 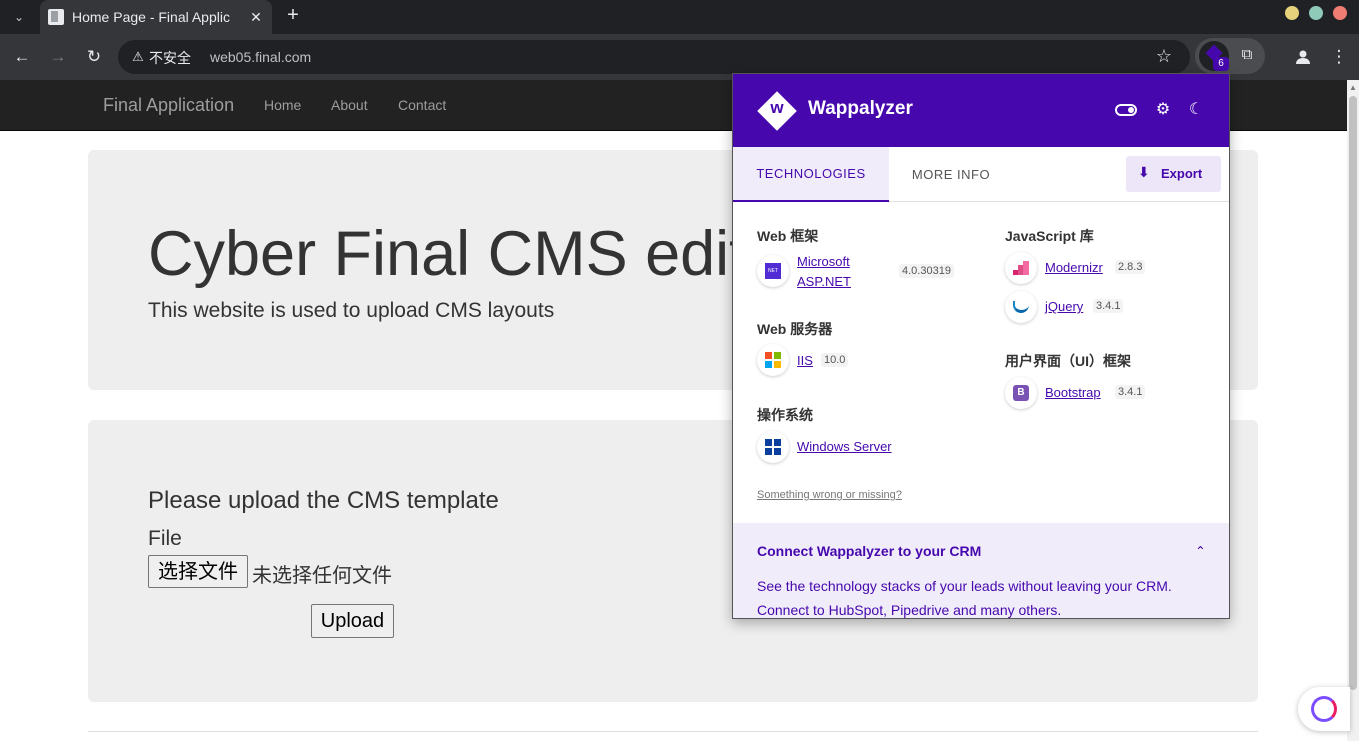 I want to click on scrollbar-thumb, so click(x=1353, y=393).